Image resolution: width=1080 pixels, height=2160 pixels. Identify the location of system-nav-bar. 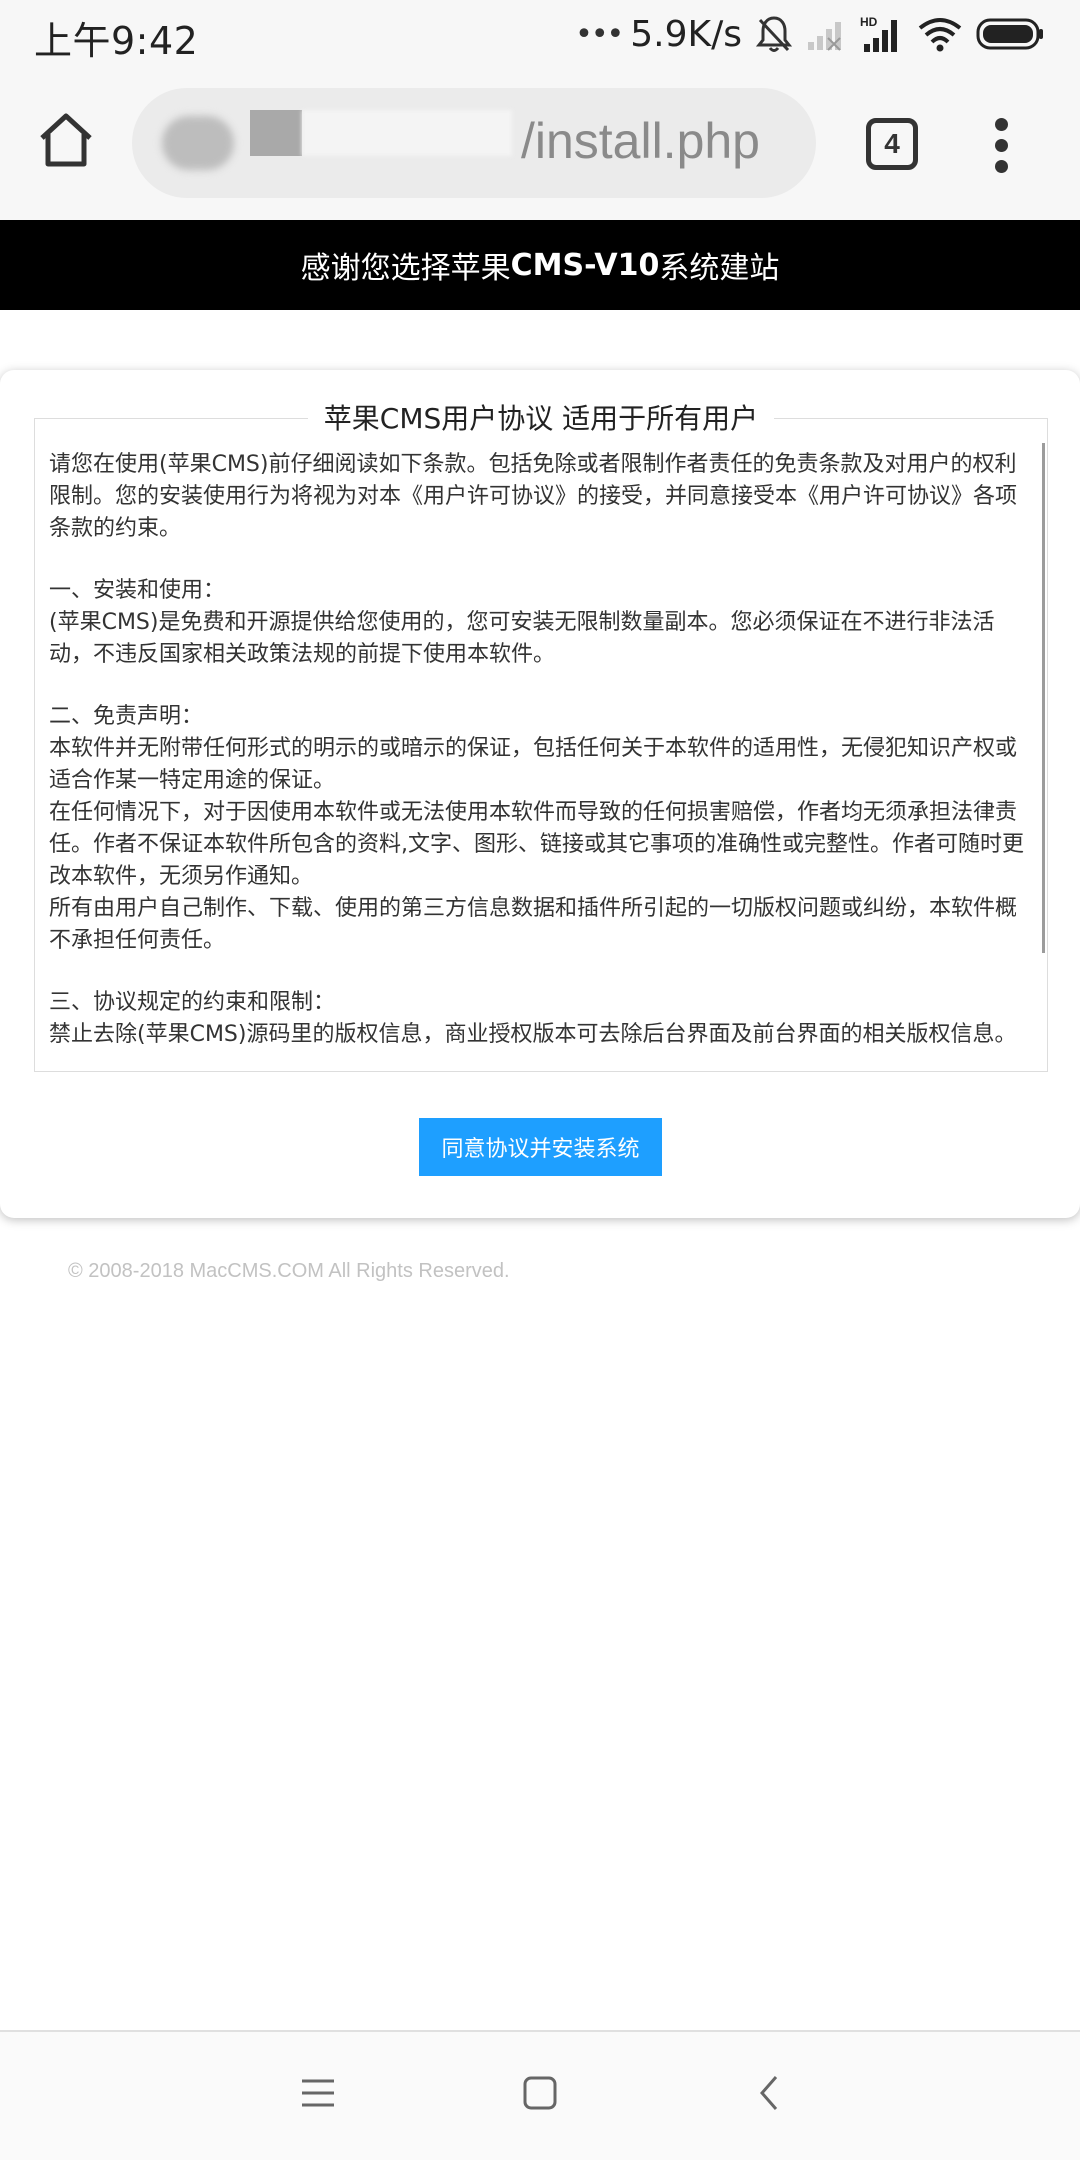
(540, 2095).